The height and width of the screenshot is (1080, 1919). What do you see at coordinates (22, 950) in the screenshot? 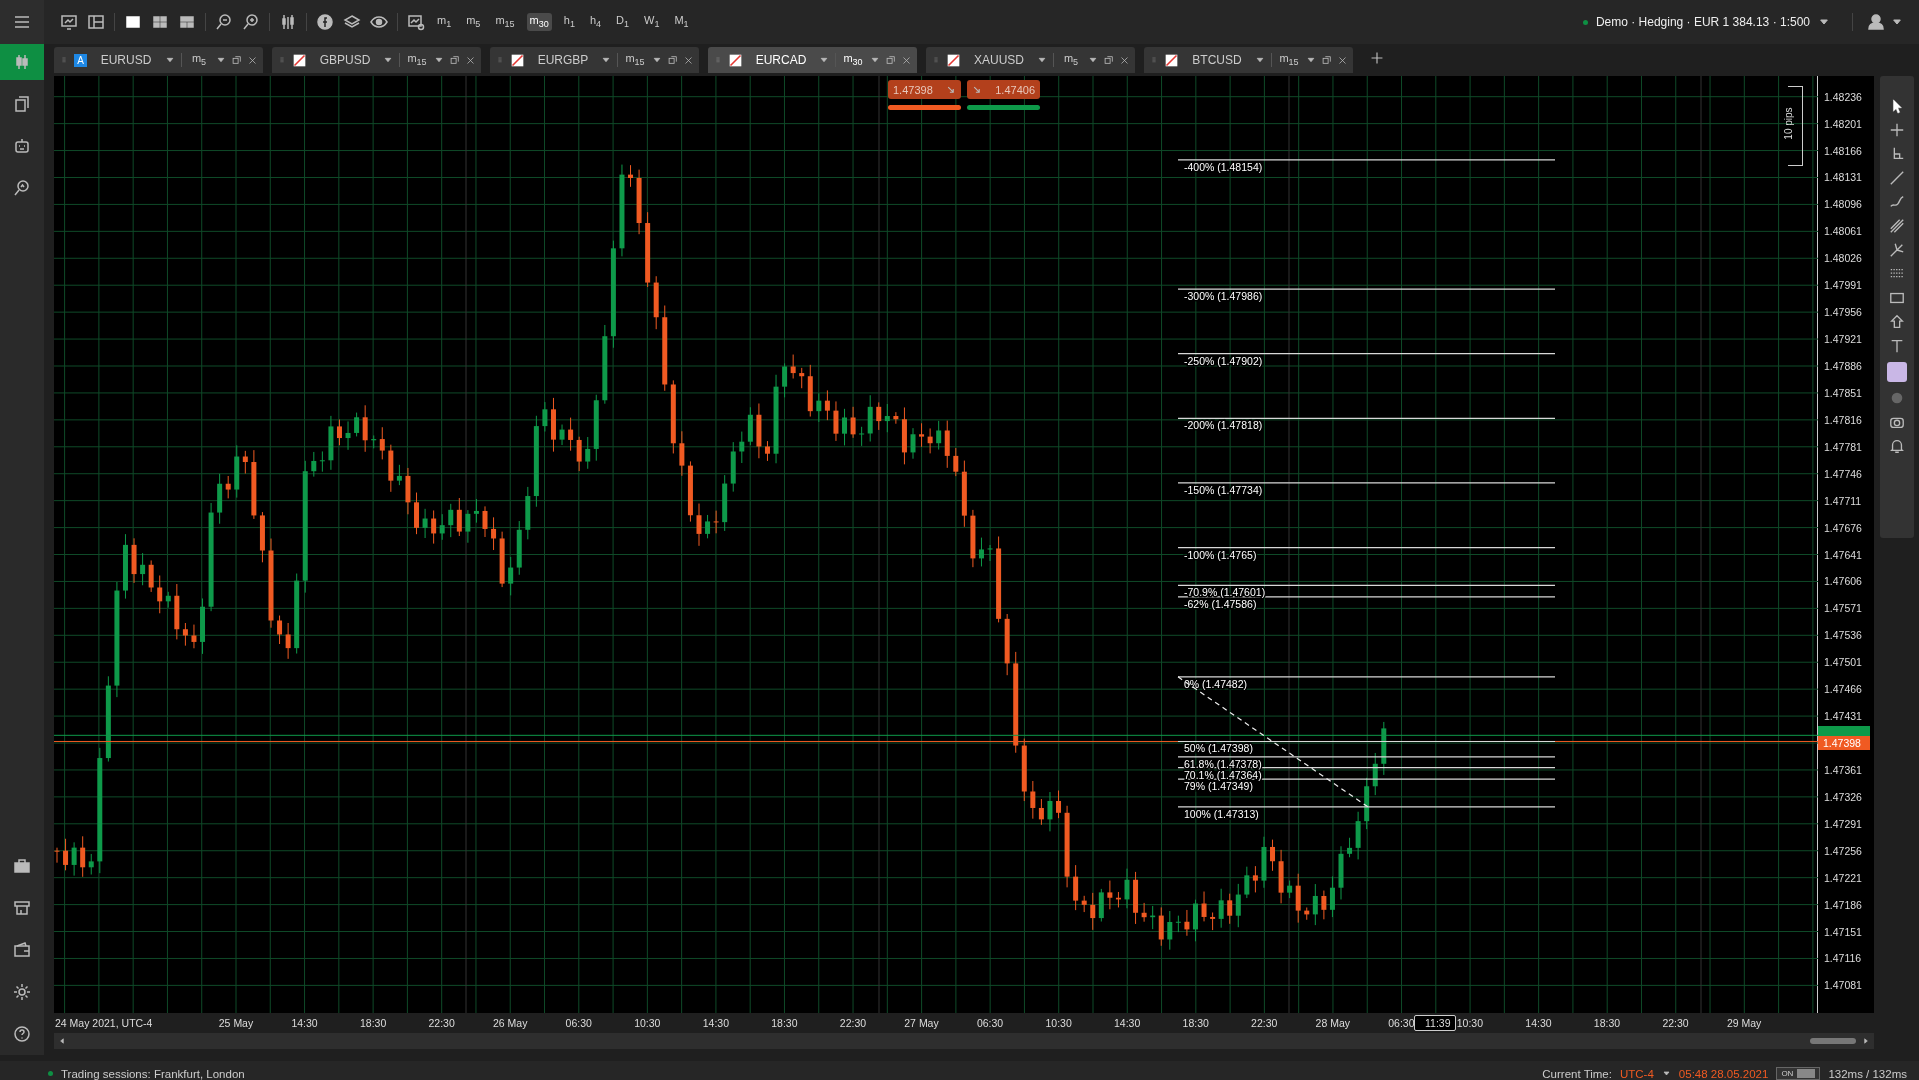
I see `wallet-icon` at bounding box center [22, 950].